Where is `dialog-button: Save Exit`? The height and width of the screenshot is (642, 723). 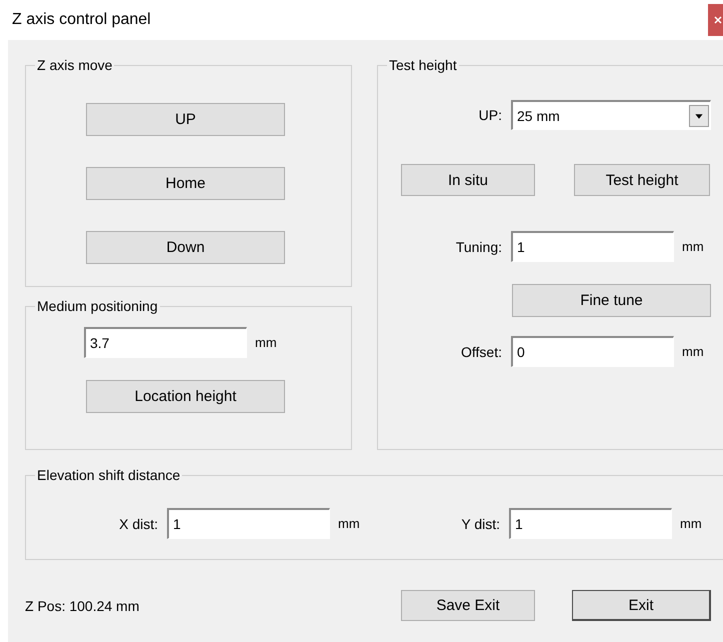 dialog-button: Save Exit is located at coordinates (468, 605).